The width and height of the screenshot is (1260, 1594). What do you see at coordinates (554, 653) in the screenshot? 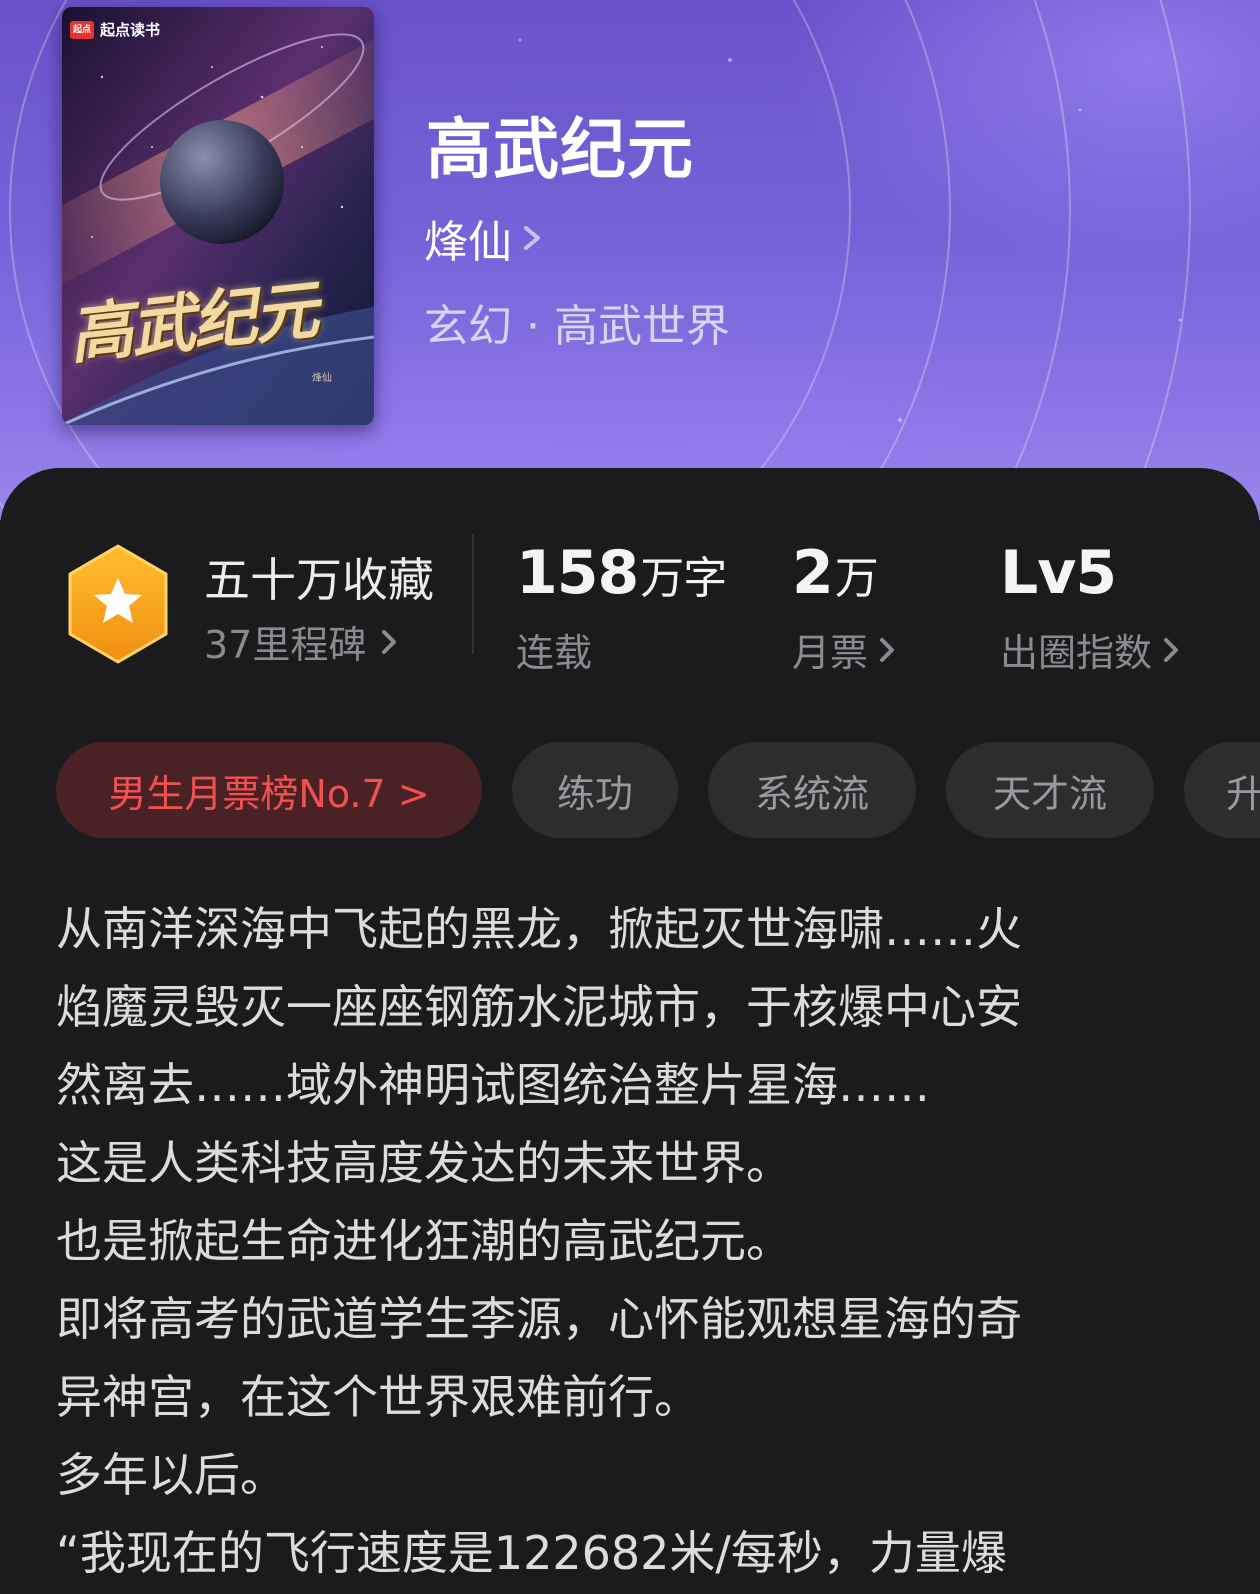
I see `serial-status: 连载` at bounding box center [554, 653].